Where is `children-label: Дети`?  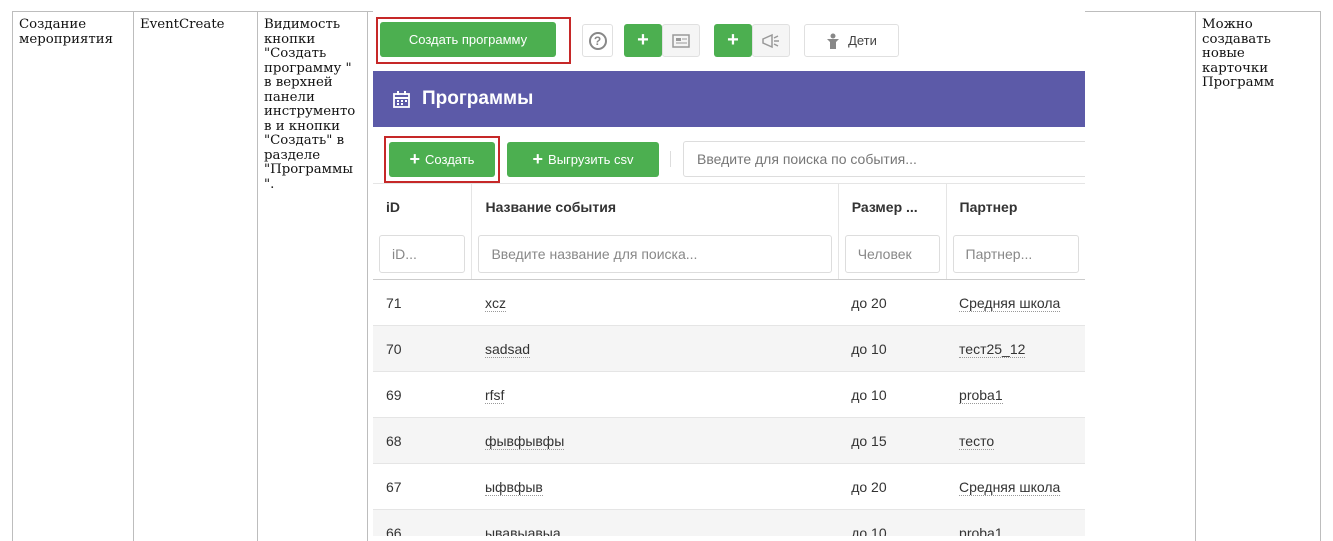
children-label: Дети is located at coordinates (862, 40).